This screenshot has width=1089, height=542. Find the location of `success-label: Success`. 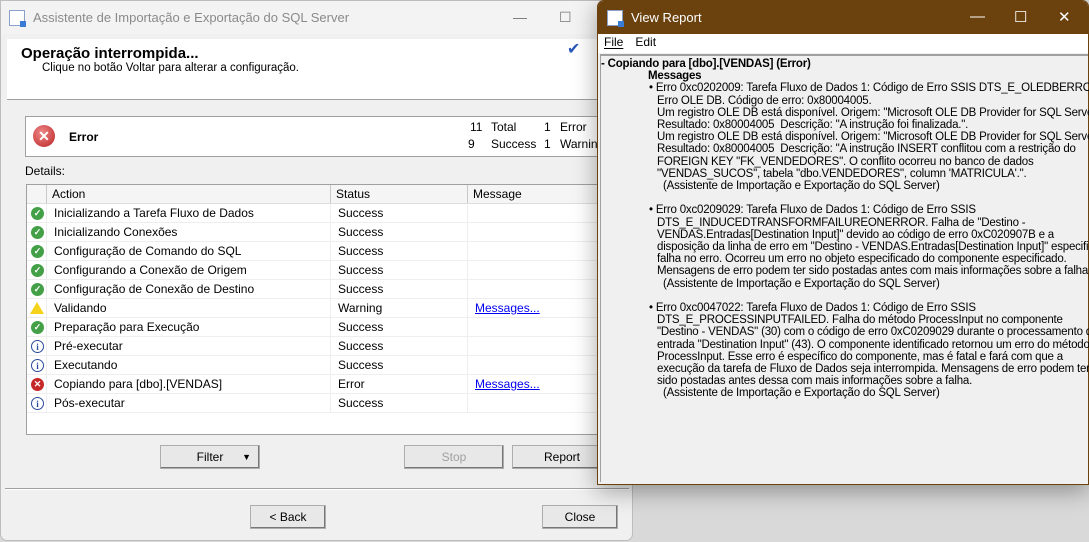

success-label: Success is located at coordinates (514, 144).